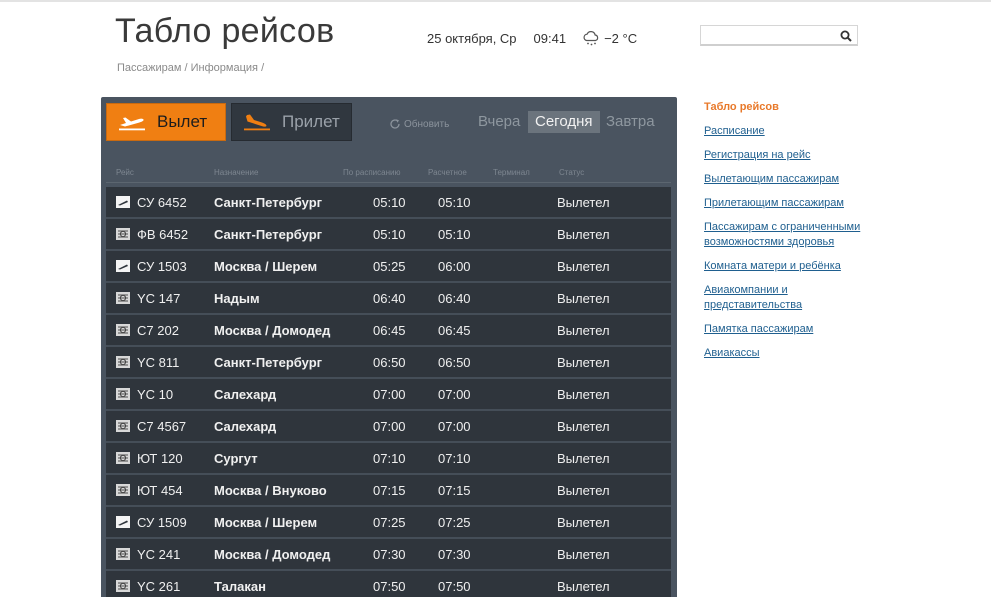  What do you see at coordinates (794, 179) in the screenshot?
I see `side-menu-item: Вылетающим пассажирам` at bounding box center [794, 179].